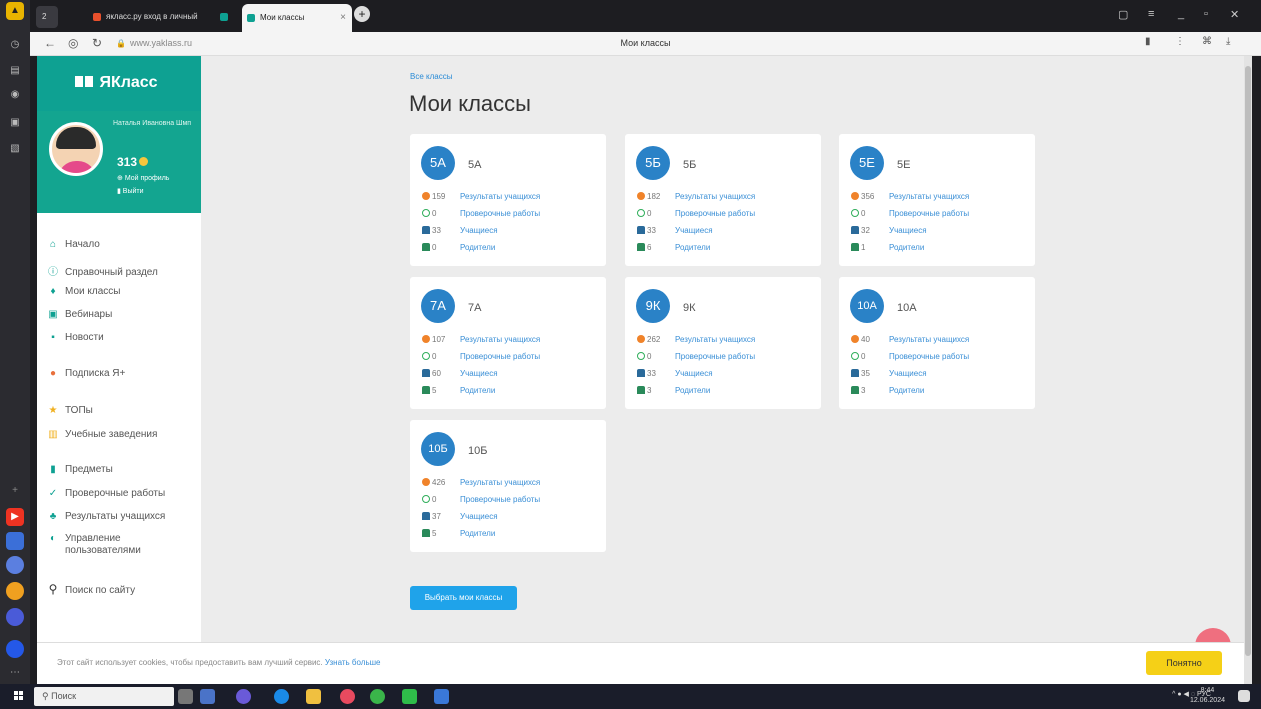 Image resolution: width=1261 pixels, height=709 pixels. What do you see at coordinates (15, 517) in the screenshot?
I see `youtube-icon: ▶` at bounding box center [15, 517].